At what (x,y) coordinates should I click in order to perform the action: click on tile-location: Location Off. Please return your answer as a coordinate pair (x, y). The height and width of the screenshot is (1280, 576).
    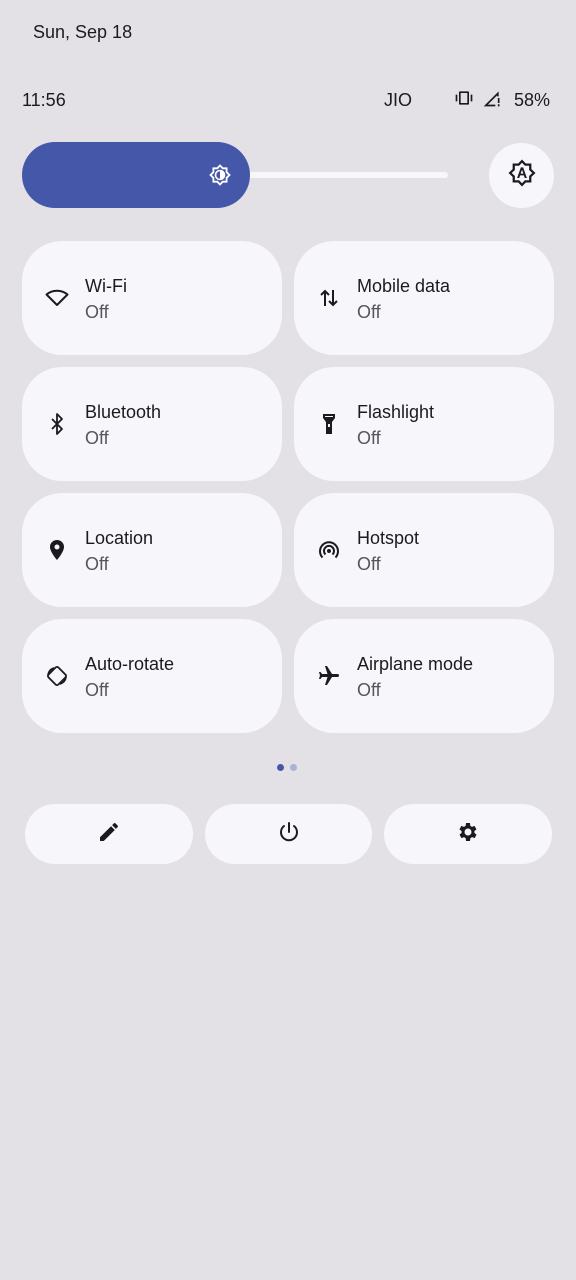
    Looking at the image, I should click on (152, 550).